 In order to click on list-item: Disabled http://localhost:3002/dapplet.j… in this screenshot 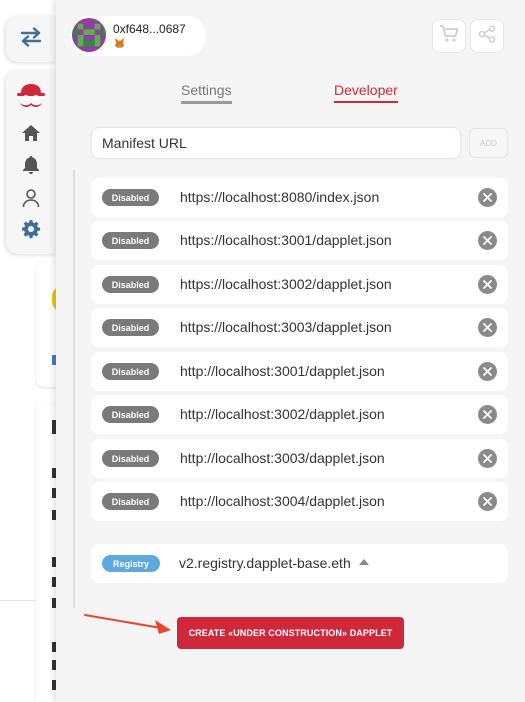, I will do `click(299, 414)`.